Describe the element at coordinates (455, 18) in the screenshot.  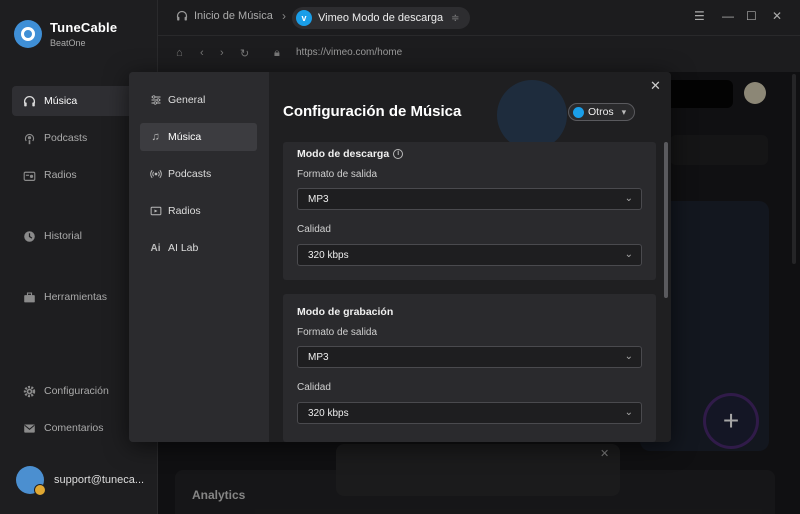
I see `switch-icon: ≑` at that location.